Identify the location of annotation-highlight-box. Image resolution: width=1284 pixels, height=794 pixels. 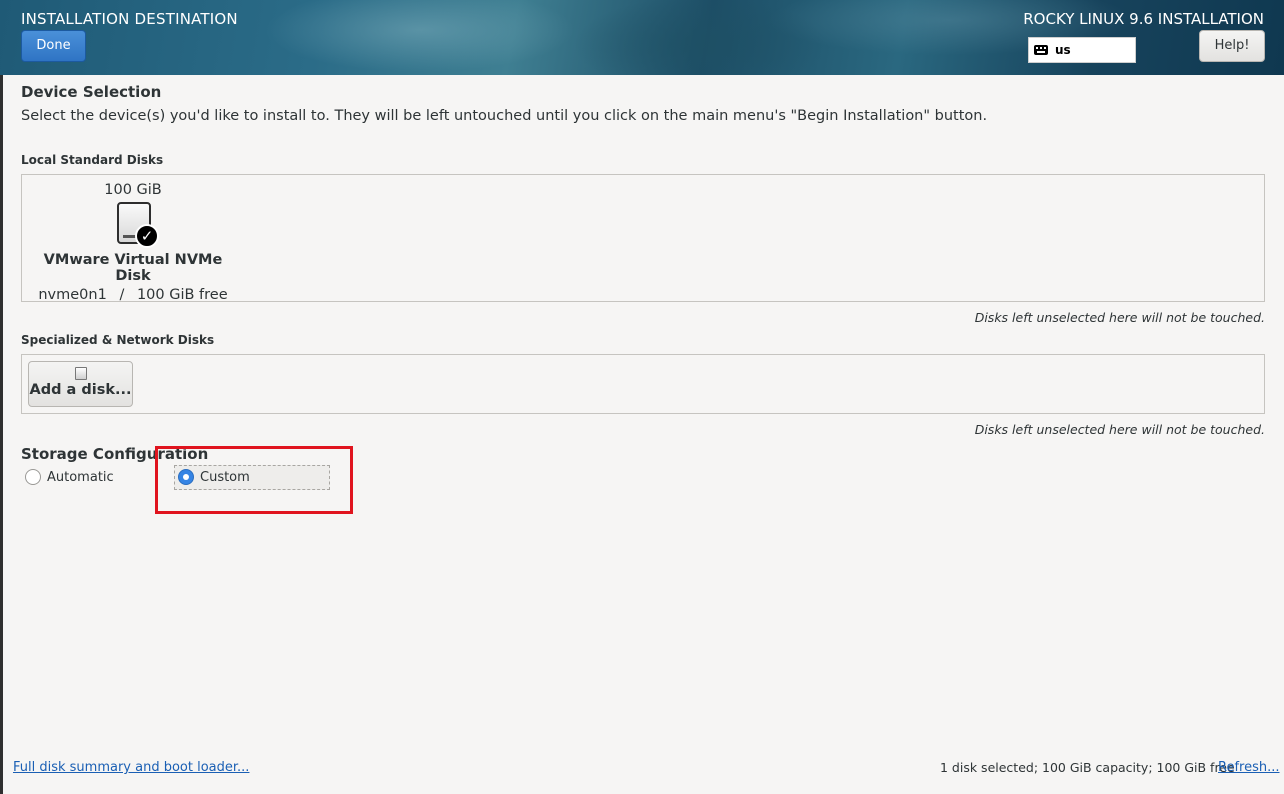
(254, 480).